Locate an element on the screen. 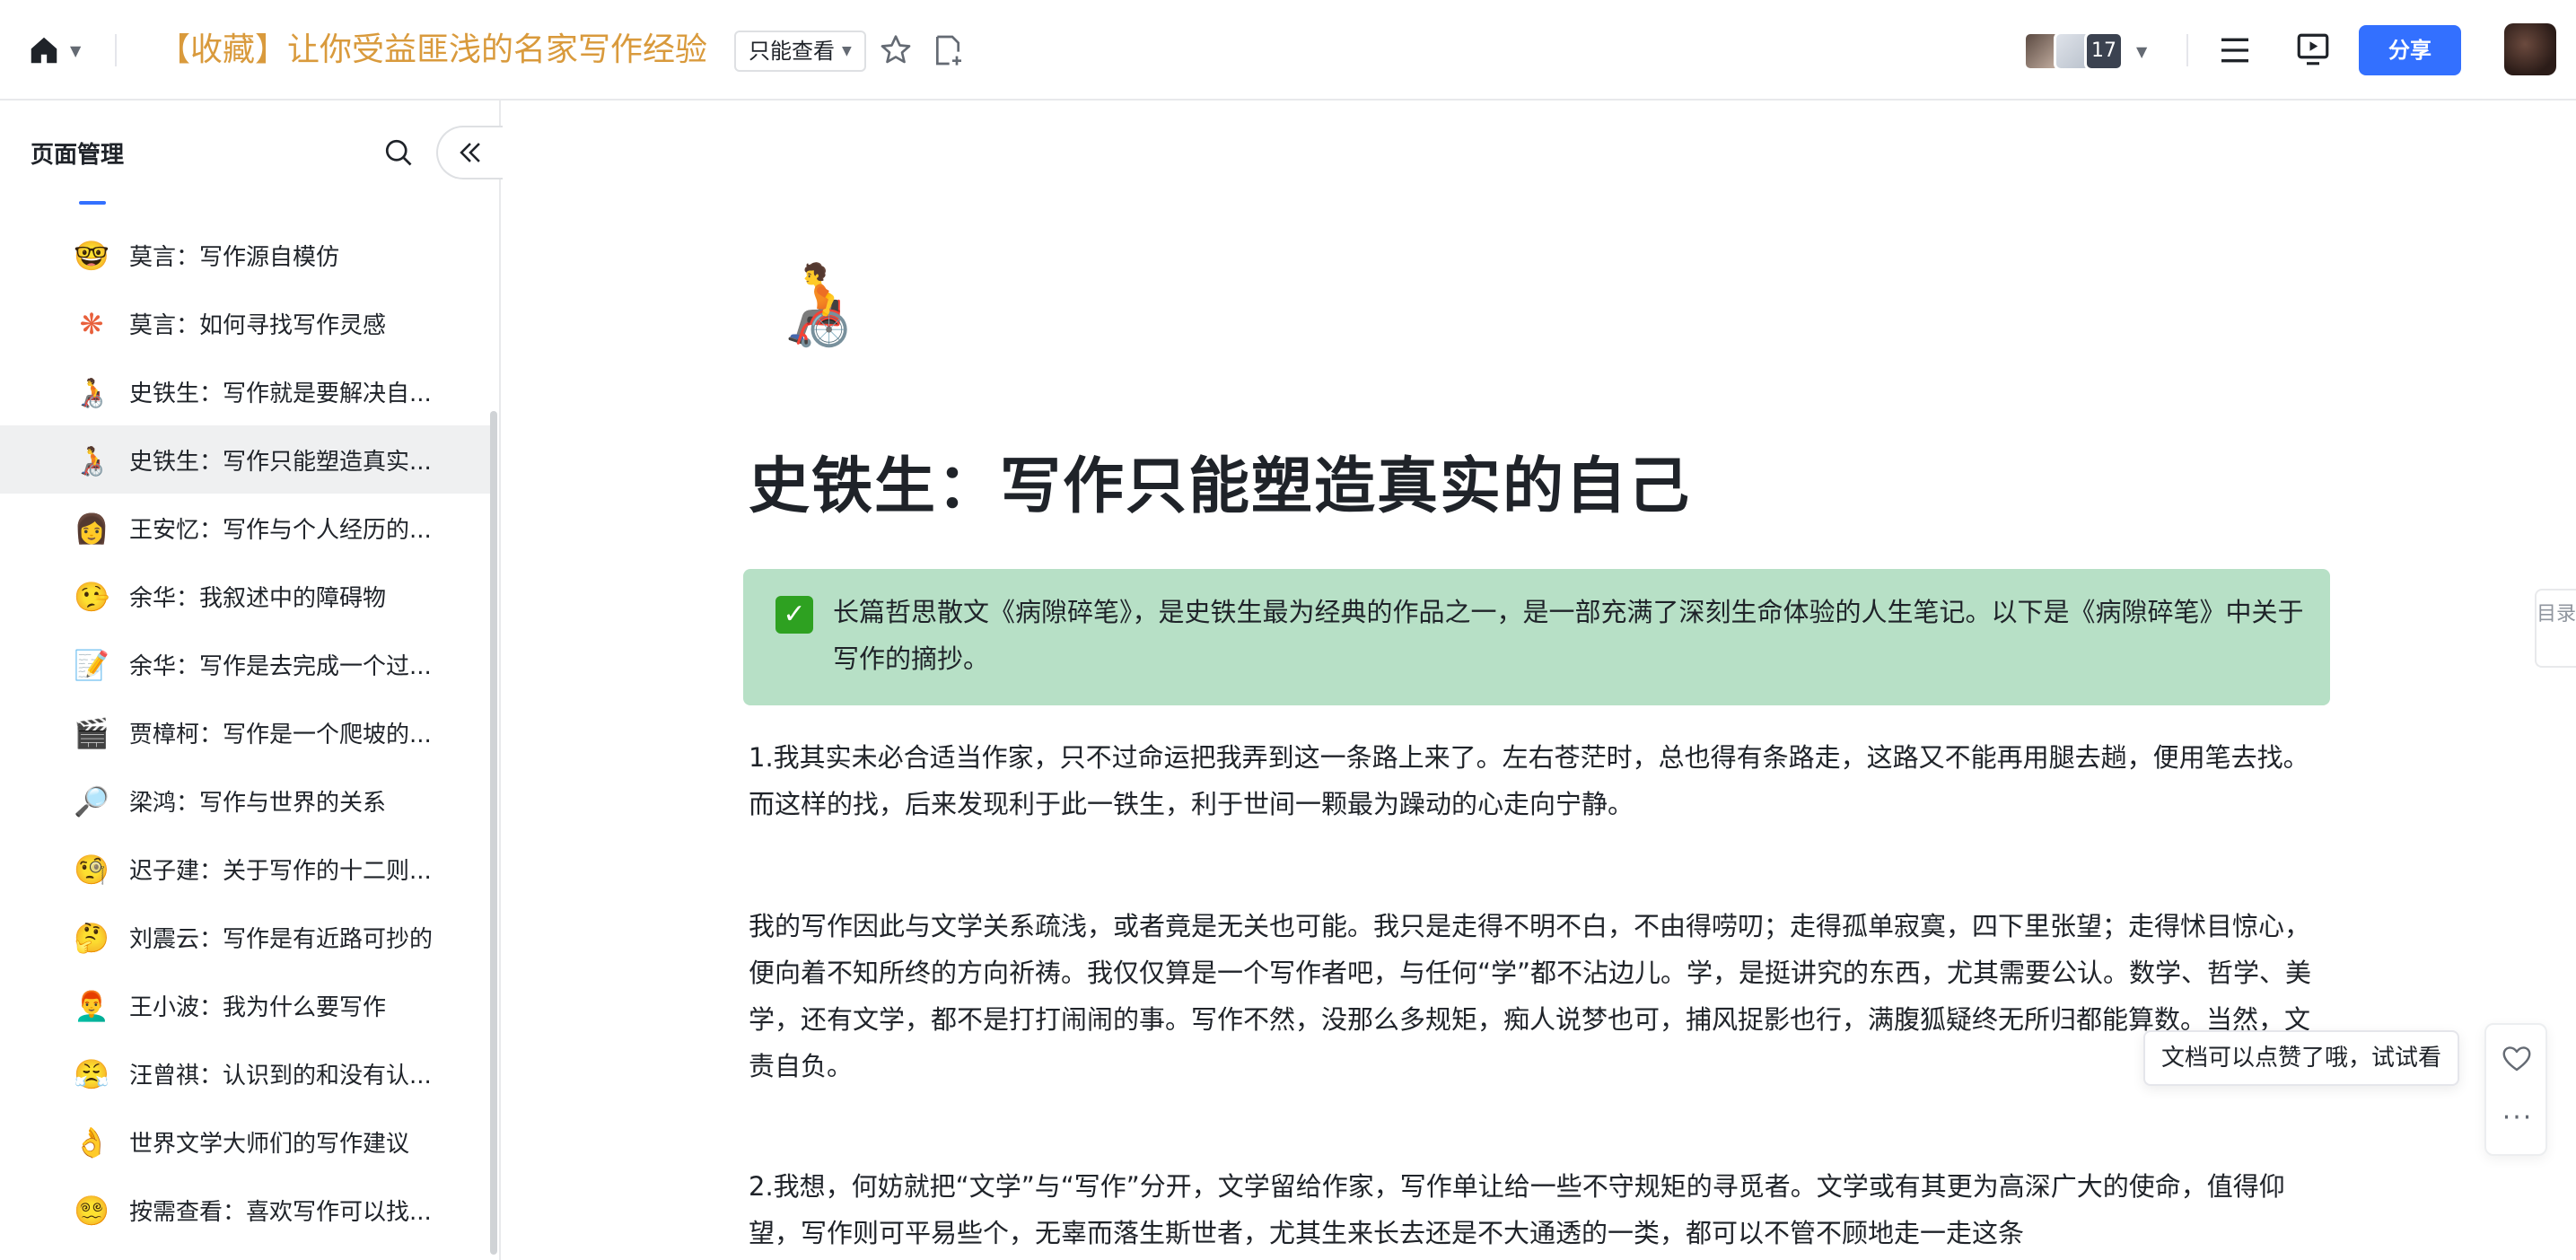 Image resolution: width=2576 pixels, height=1260 pixels. sidebar-item: 👨‍🦰 王小波：我为什么要写作 is located at coordinates (245, 1005).